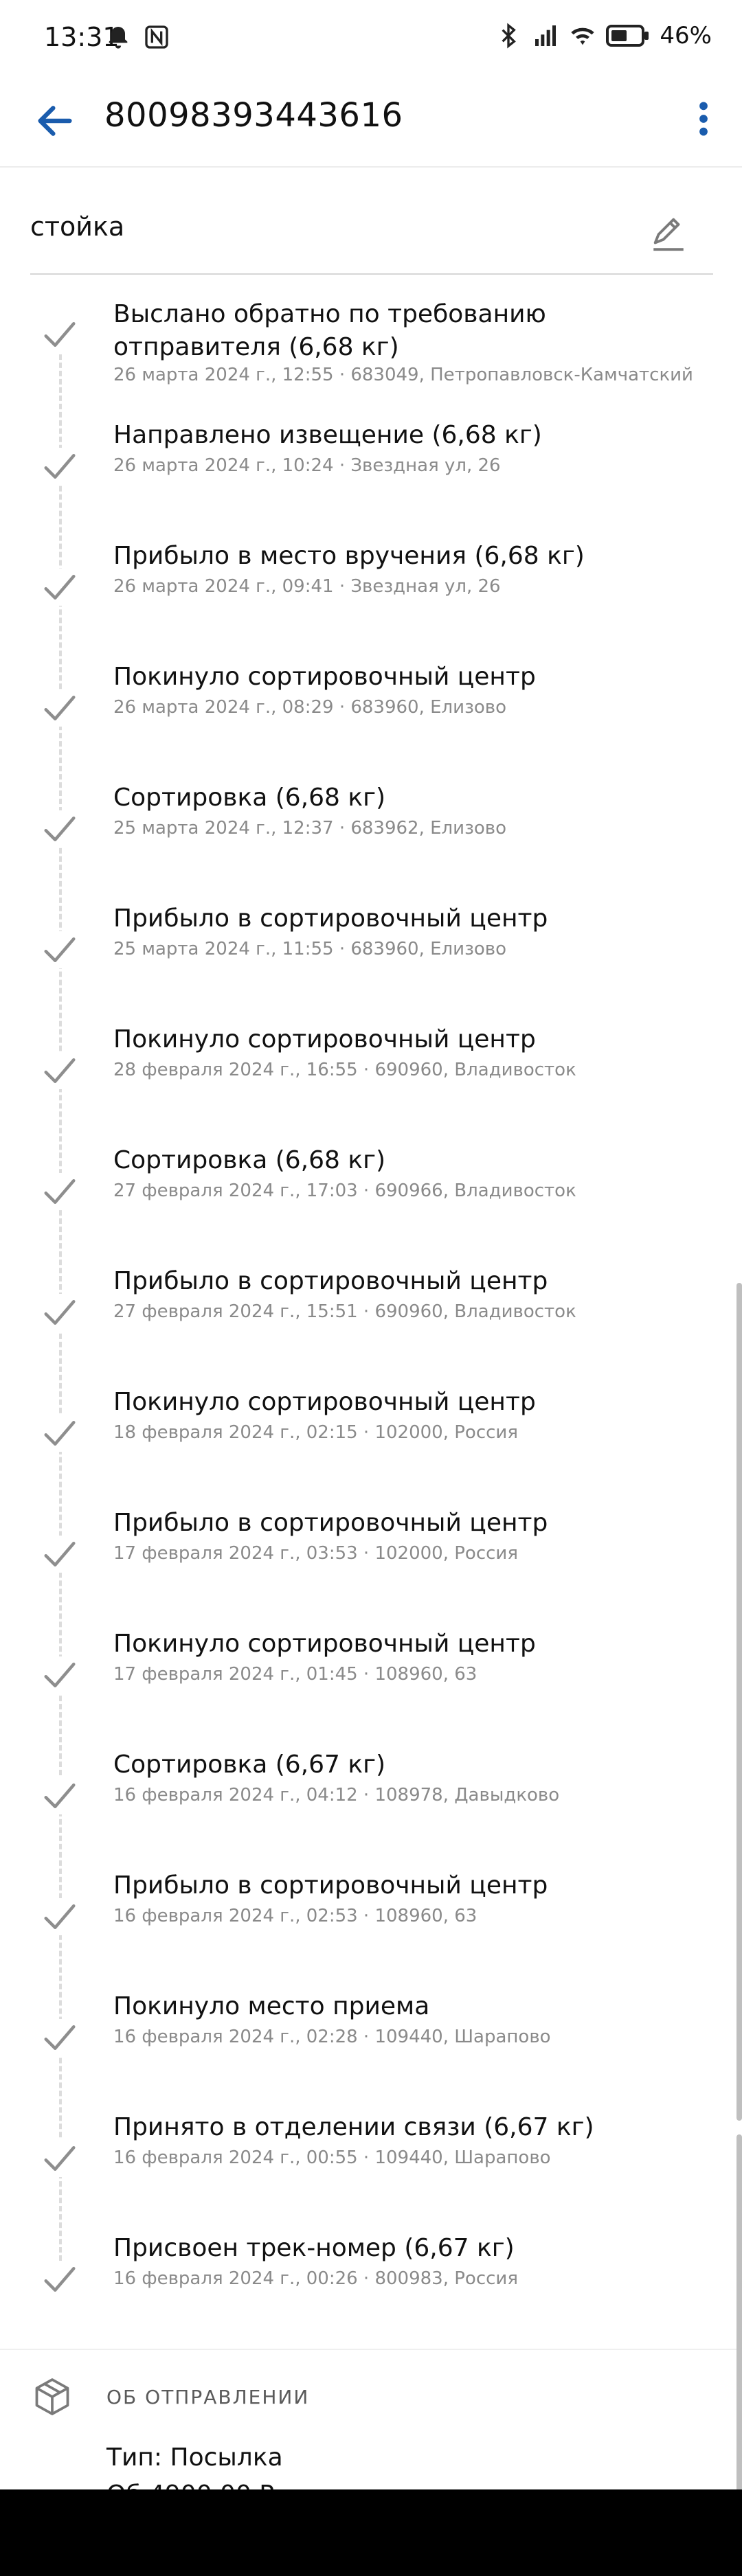 The image size is (742, 2576). Describe the element at coordinates (194, 2457) in the screenshot. I see `shipment-type: Тип: Посылка` at that location.